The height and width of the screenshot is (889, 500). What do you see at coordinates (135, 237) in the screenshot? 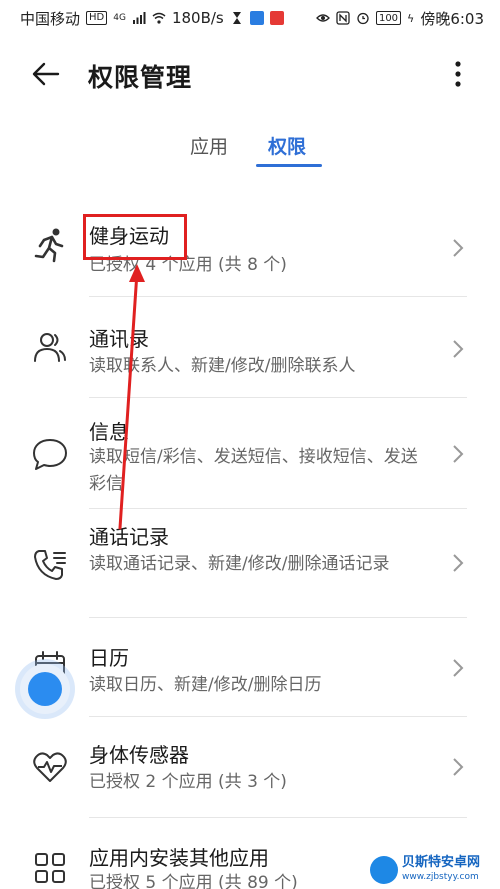
I see `annotation-highlight-box` at bounding box center [135, 237].